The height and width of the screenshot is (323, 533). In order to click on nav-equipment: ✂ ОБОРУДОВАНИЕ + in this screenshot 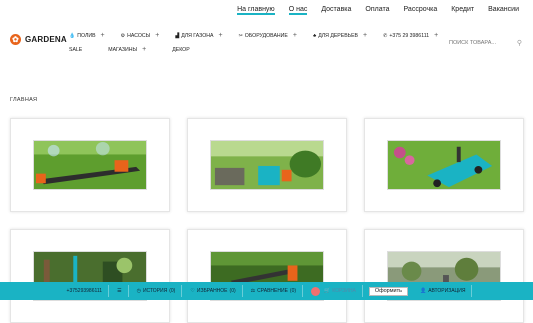, I will do `click(268, 35)`.